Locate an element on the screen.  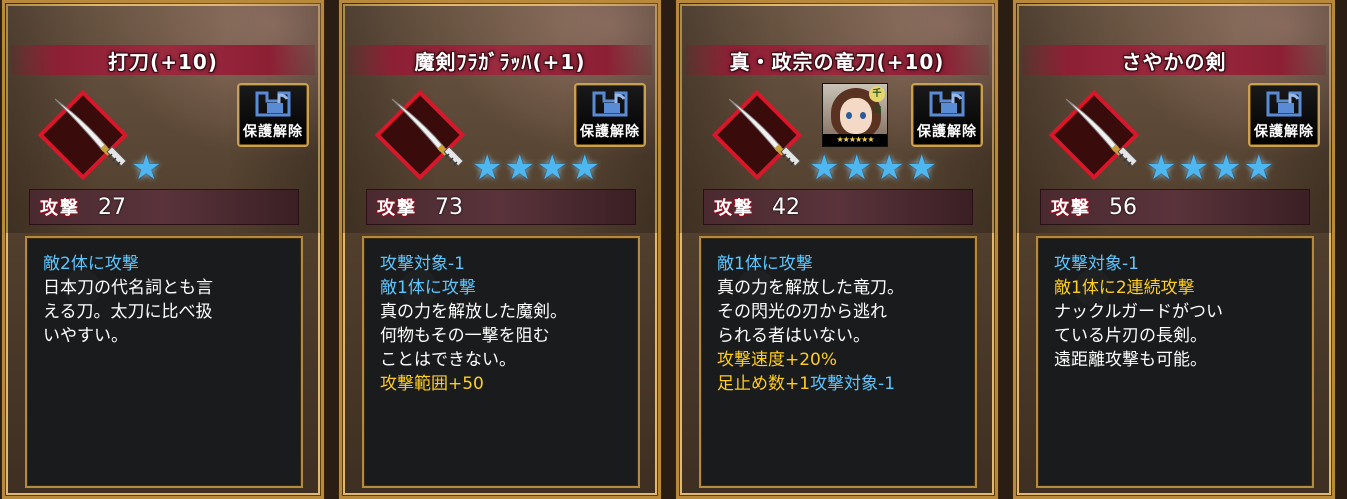
description-text: 日本刀の代名詞とも言 is located at coordinates (128, 288).